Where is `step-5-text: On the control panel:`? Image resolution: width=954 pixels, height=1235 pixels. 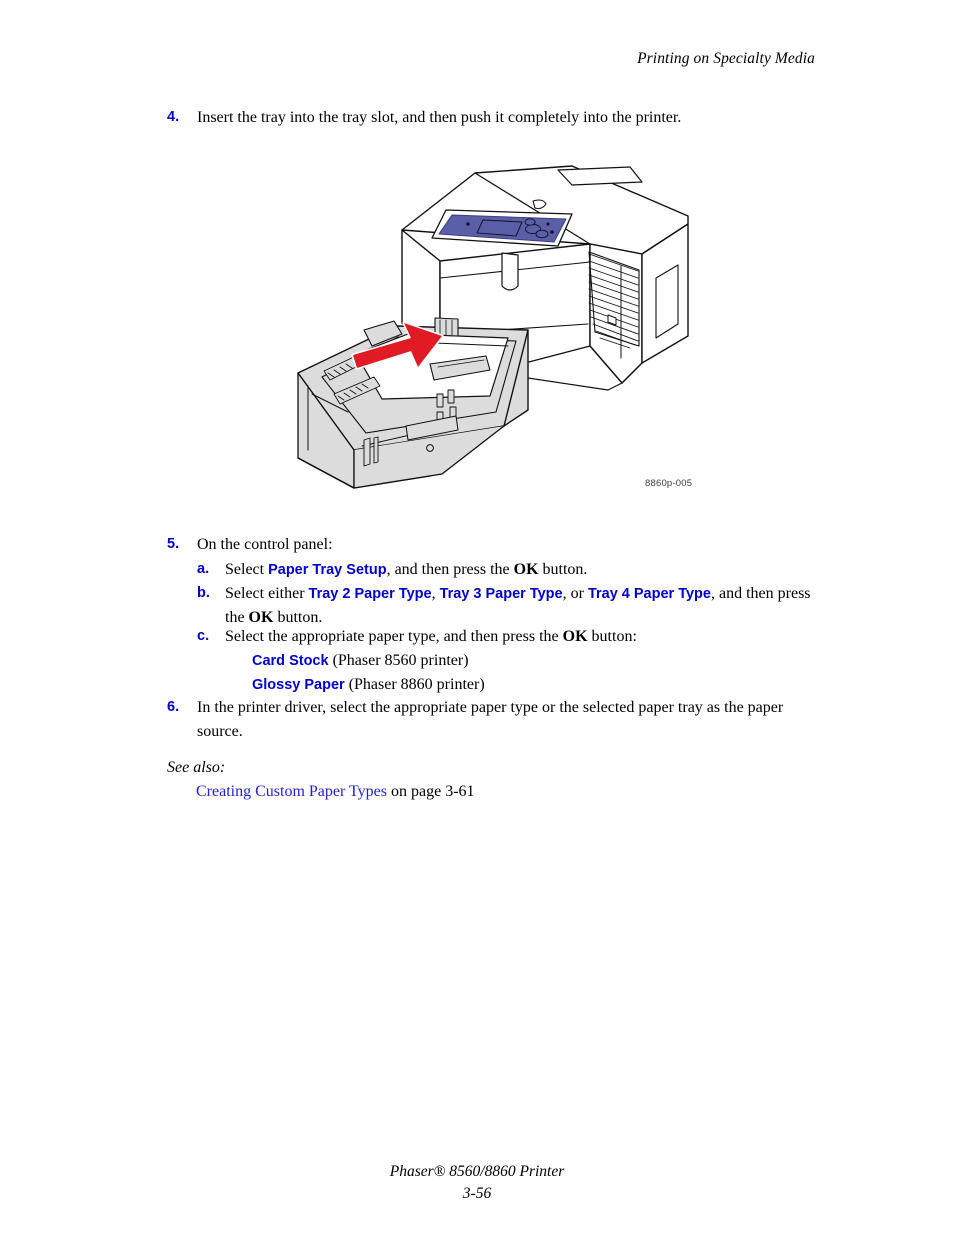
step-5-text: On the control panel: is located at coordinates (265, 544).